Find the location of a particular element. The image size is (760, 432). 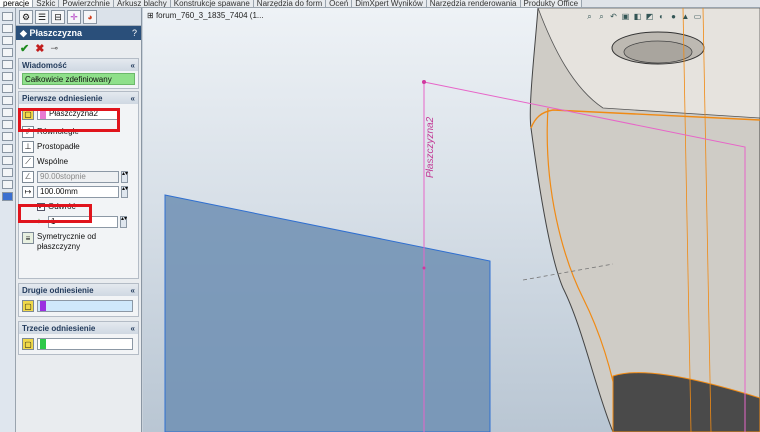

pin-icon: ⊸ is located at coordinates (54, 48).